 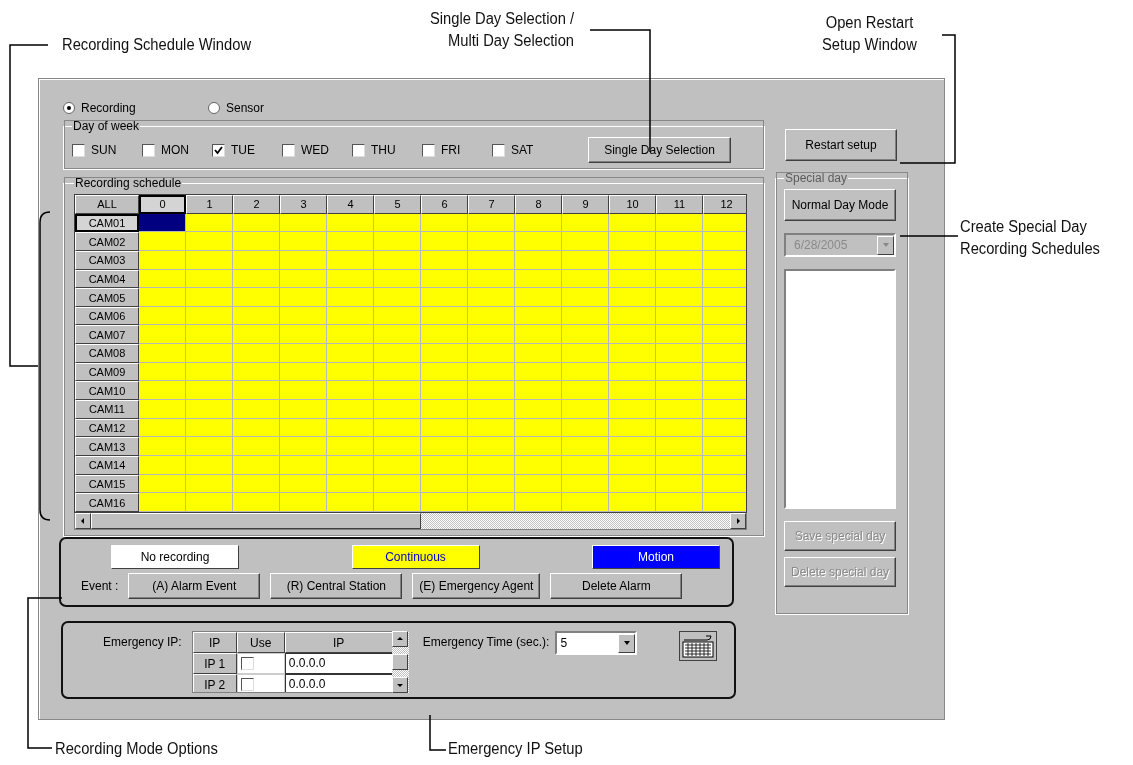 I want to click on keyboard-icon, so click(x=698, y=646).